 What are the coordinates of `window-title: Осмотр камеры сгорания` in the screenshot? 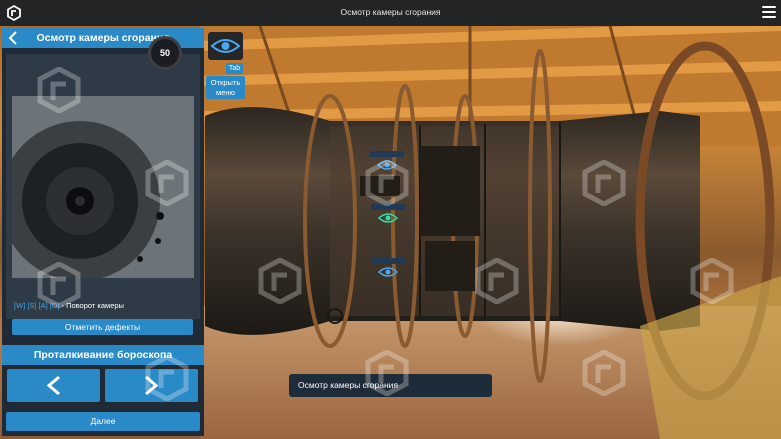 It's located at (390, 12).